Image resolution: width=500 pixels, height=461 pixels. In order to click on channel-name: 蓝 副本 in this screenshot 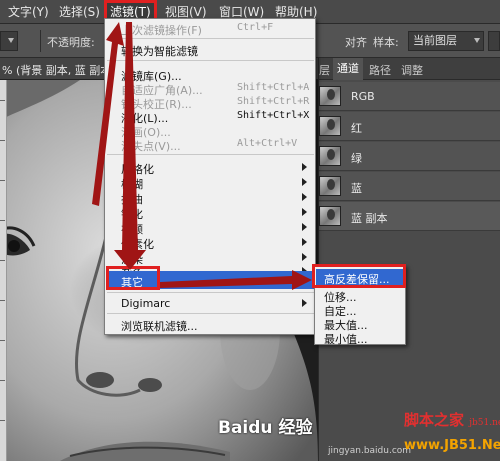, I will do `click(369, 218)`.